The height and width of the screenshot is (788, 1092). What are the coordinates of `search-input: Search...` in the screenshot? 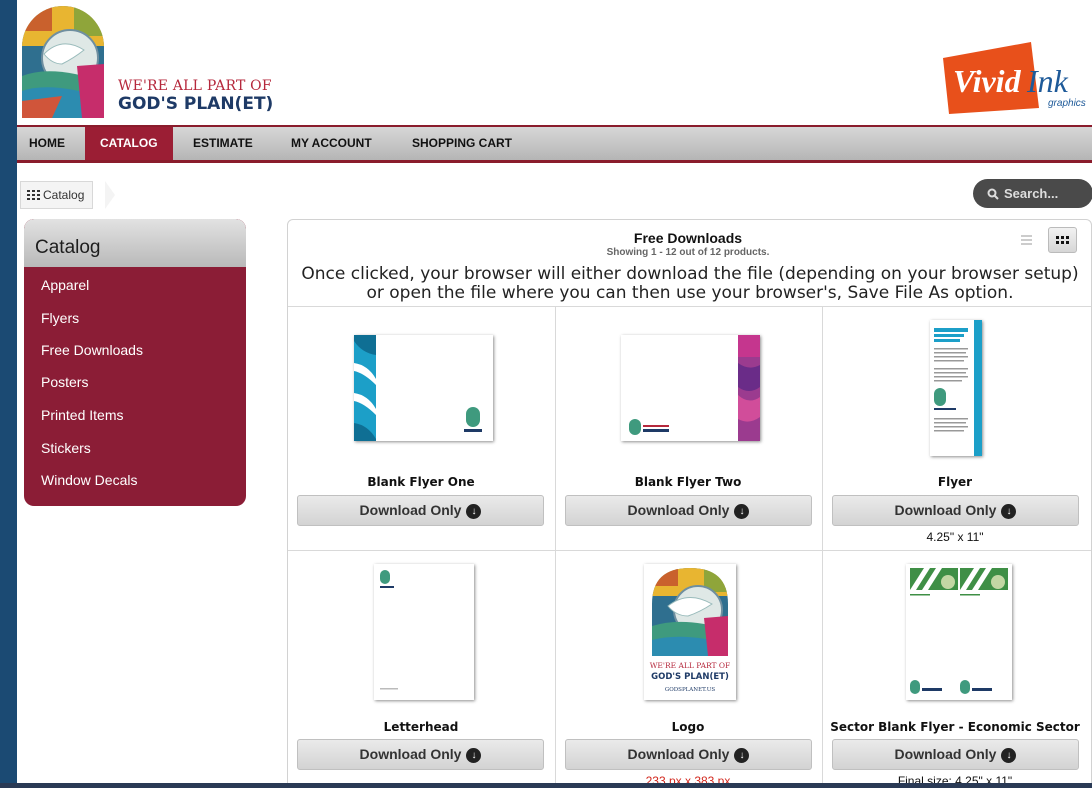 It's located at (1032, 193).